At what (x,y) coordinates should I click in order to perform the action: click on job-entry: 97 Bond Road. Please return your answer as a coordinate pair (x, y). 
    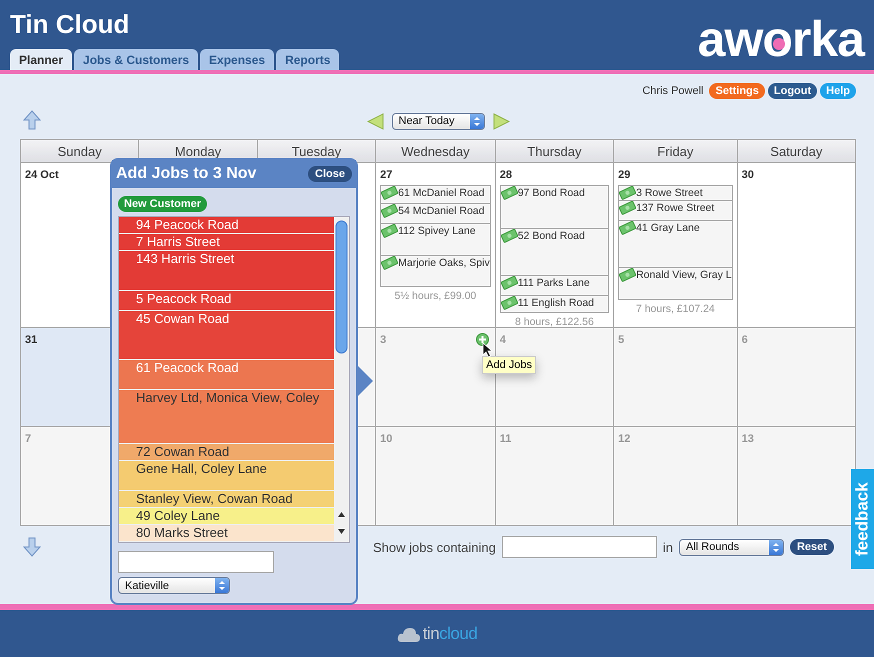
    Looking at the image, I should click on (554, 207).